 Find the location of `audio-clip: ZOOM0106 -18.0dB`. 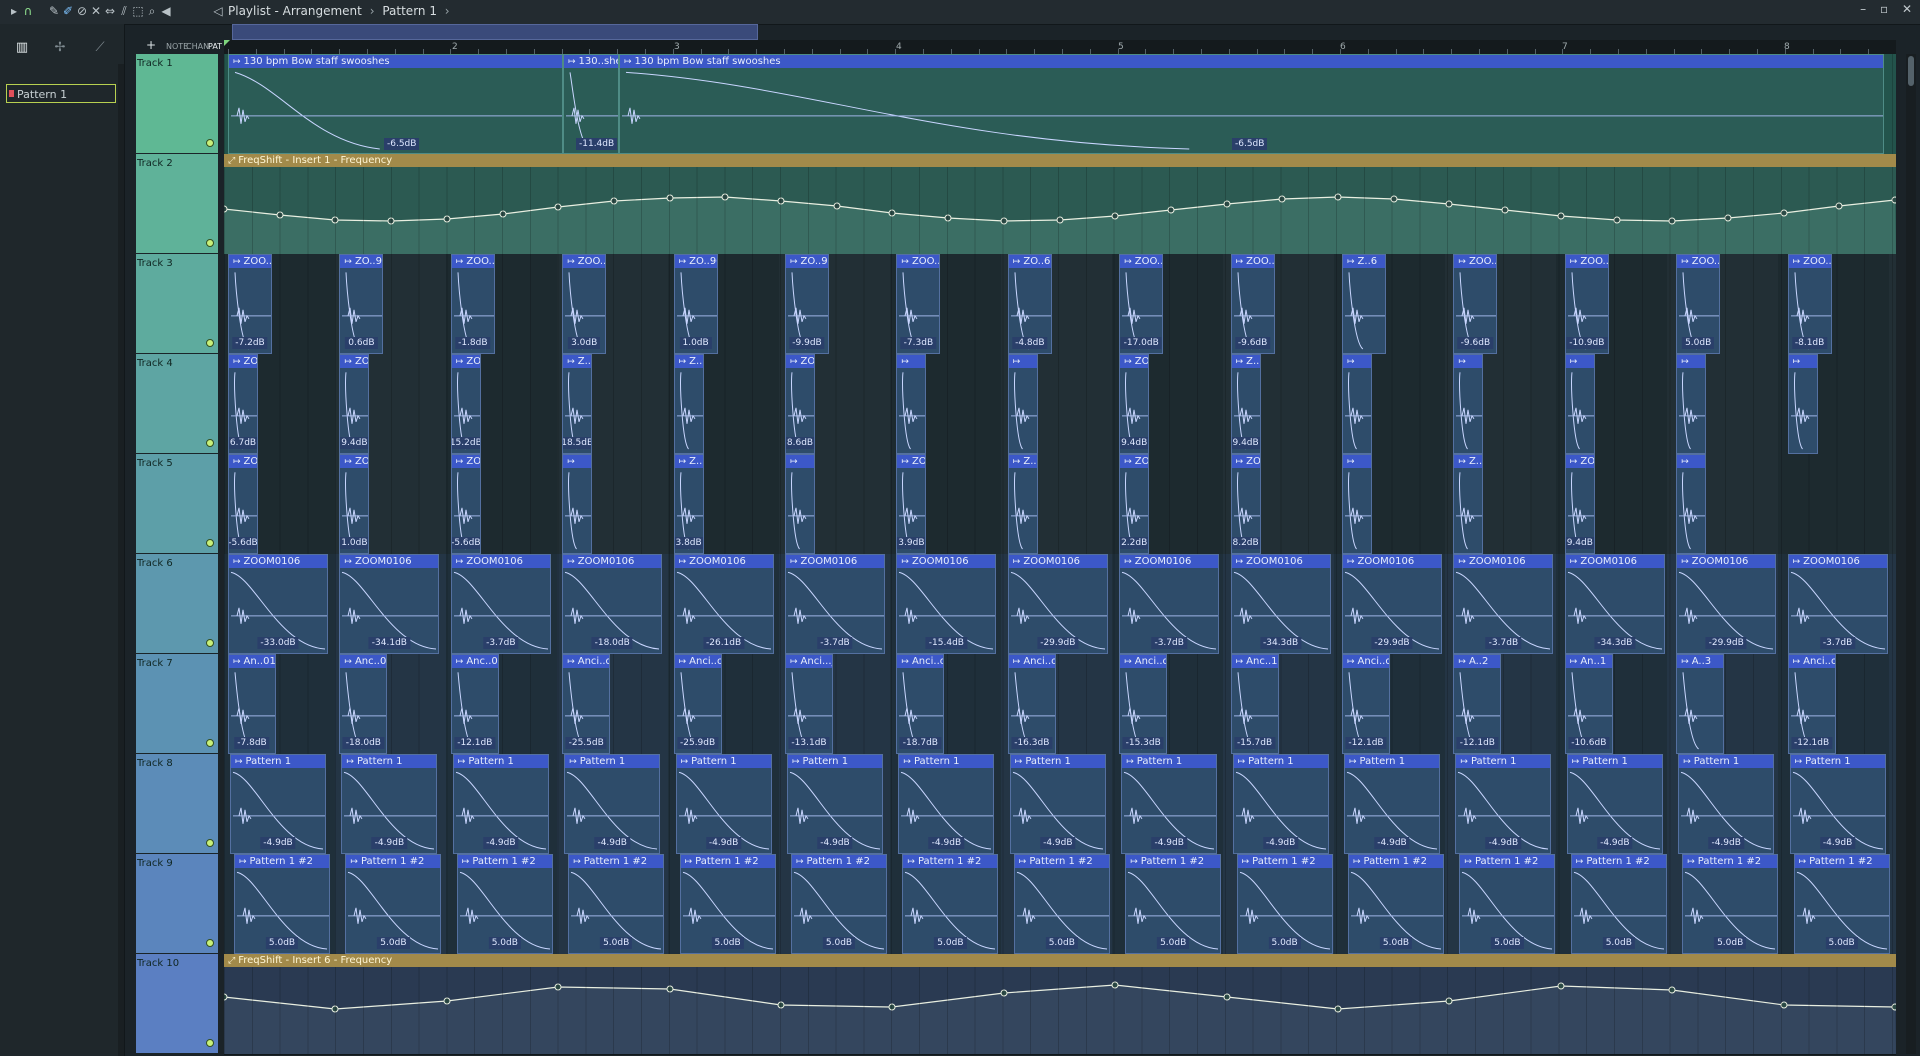

audio-clip: ZOOM0106 -18.0dB is located at coordinates (612, 604).